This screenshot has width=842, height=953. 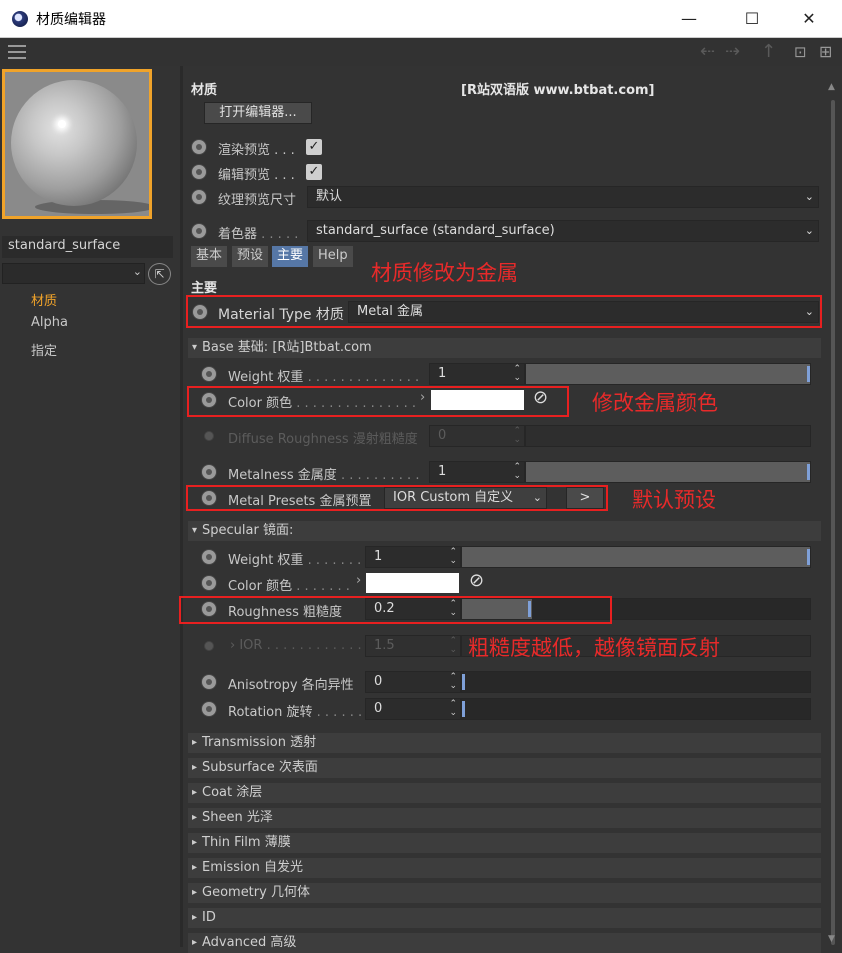 I want to click on base-weight-slider, so click(x=668, y=374).